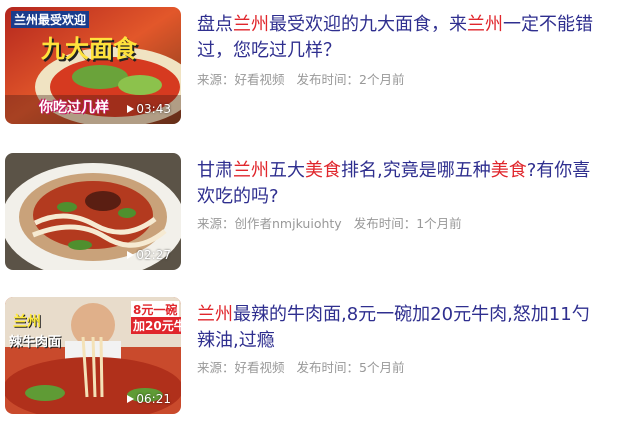 Image resolution: width=632 pixels, height=421 pixels. Describe the element at coordinates (93, 355) in the screenshot. I see `video-thumbnail: 兰州 辣牛肉面 8元一碗 加20元牛 06:21` at that location.